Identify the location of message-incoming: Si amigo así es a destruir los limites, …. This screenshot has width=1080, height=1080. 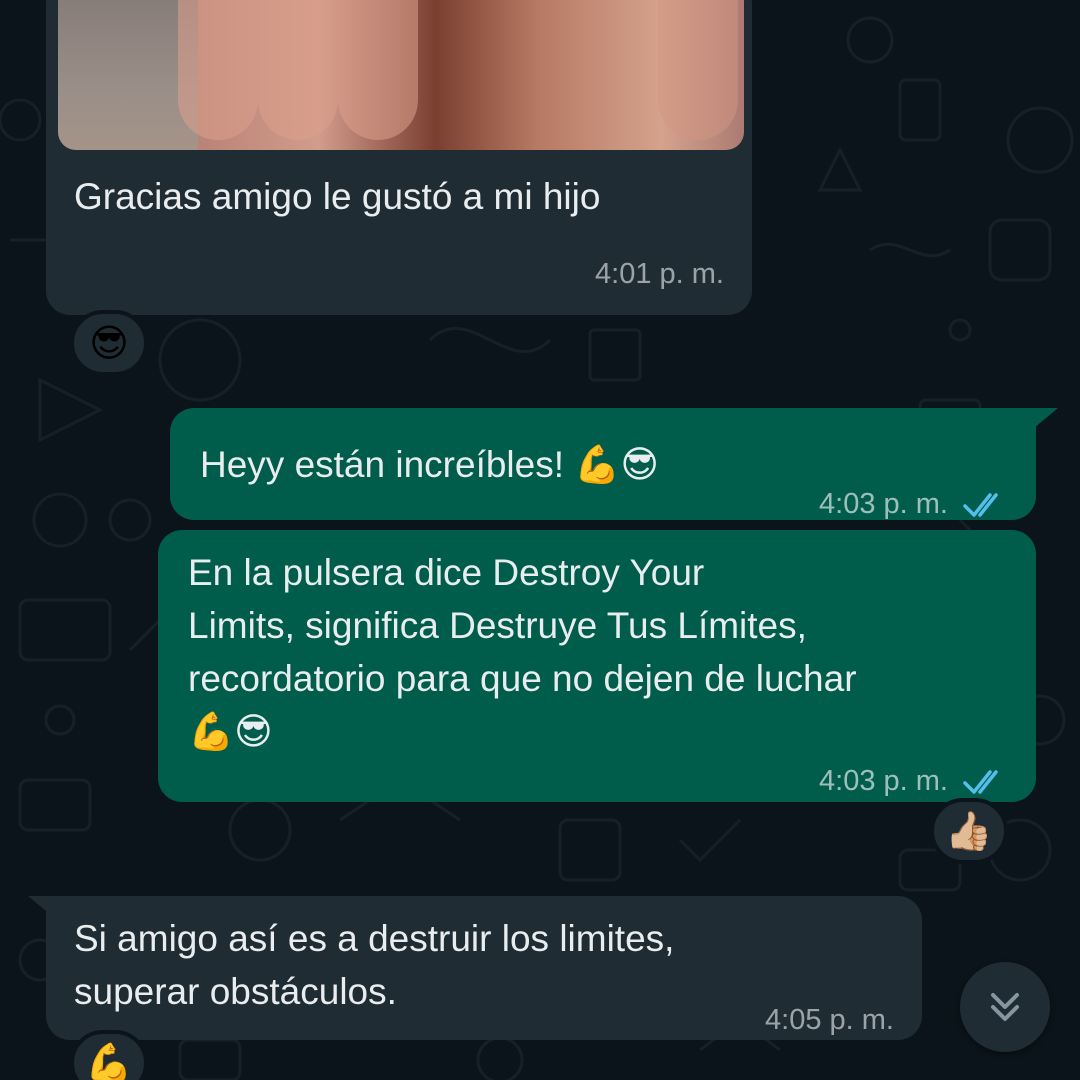
(484, 968).